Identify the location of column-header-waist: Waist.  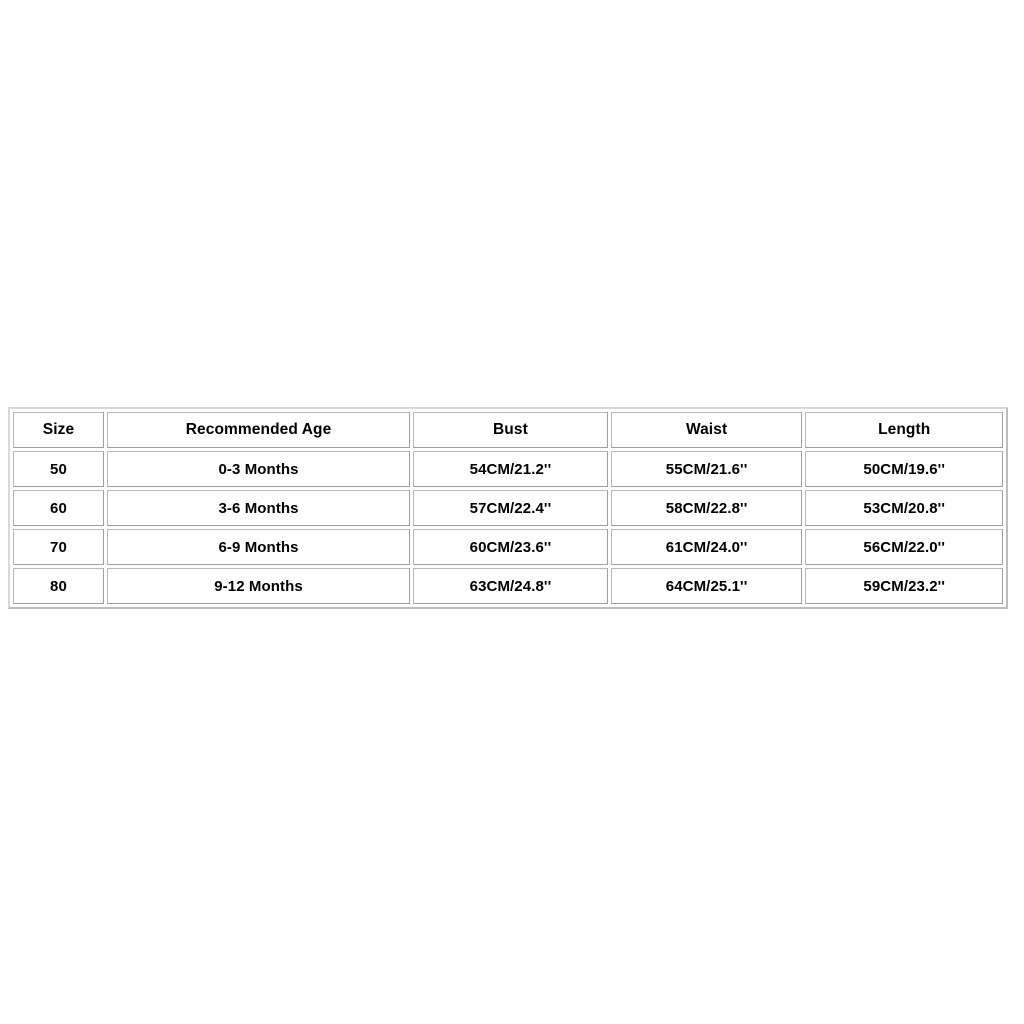
(706, 430).